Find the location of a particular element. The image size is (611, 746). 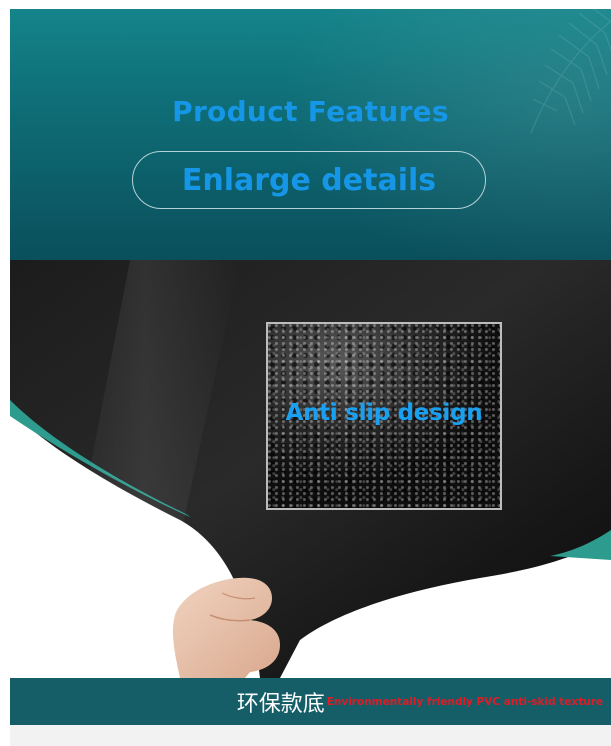

bottom-strip is located at coordinates (310, 735).